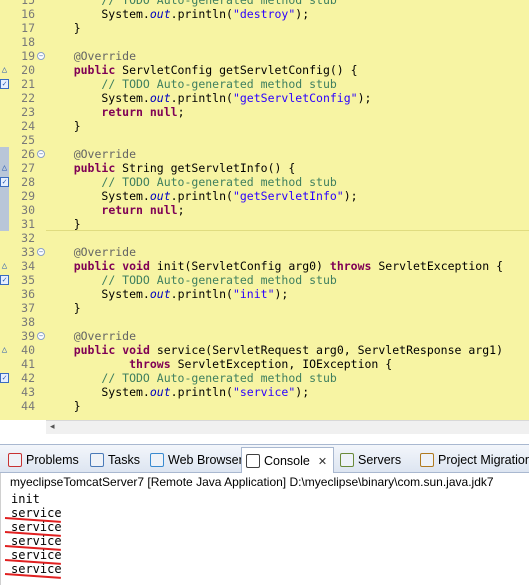  What do you see at coordinates (287, 98) in the screenshot?
I see `code-line: System.out.println("getServletConfig");` at bounding box center [287, 98].